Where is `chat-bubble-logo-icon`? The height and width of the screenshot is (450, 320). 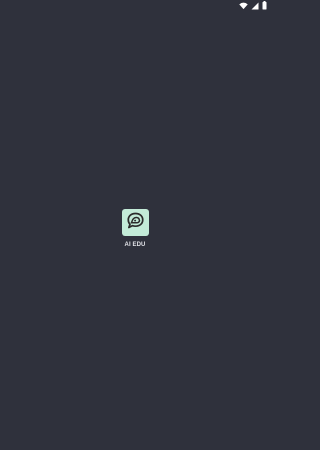 chat-bubble-logo-icon is located at coordinates (135, 223).